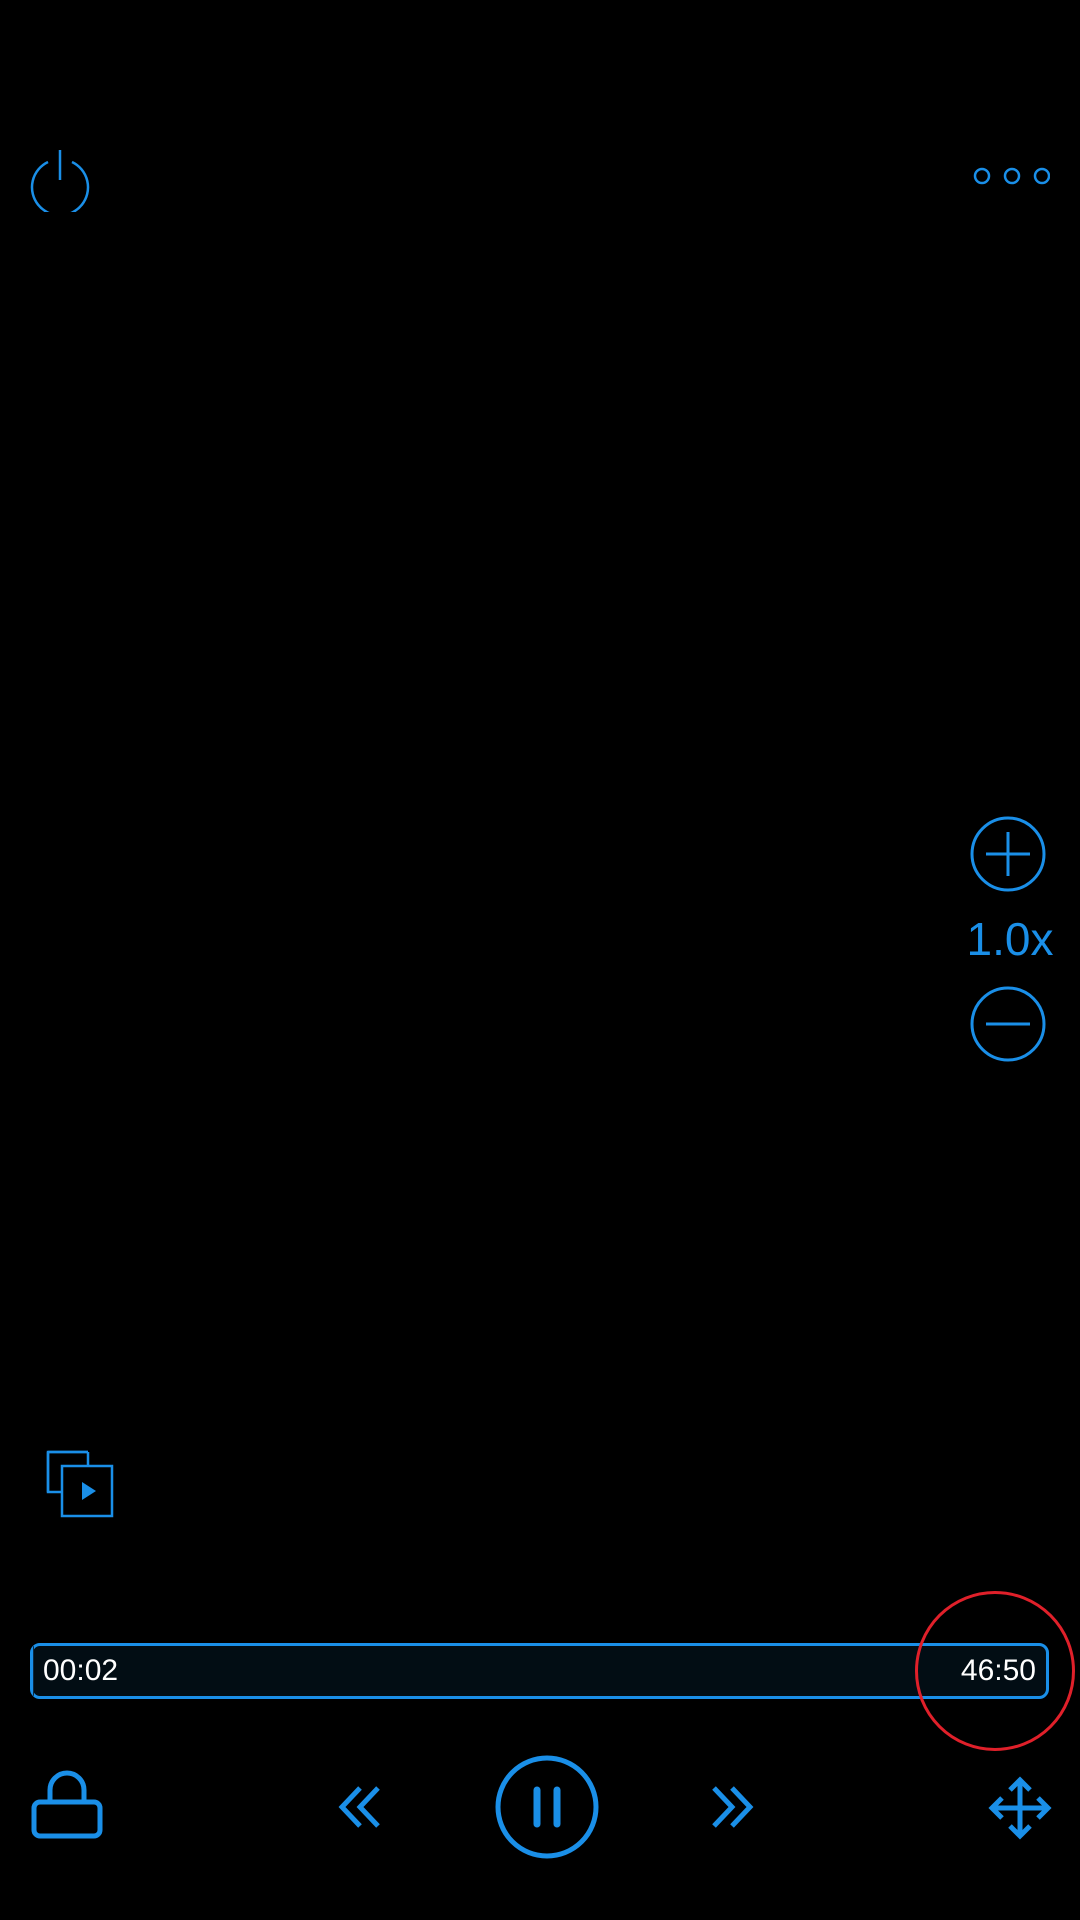  I want to click on power-icon, so click(60, 181).